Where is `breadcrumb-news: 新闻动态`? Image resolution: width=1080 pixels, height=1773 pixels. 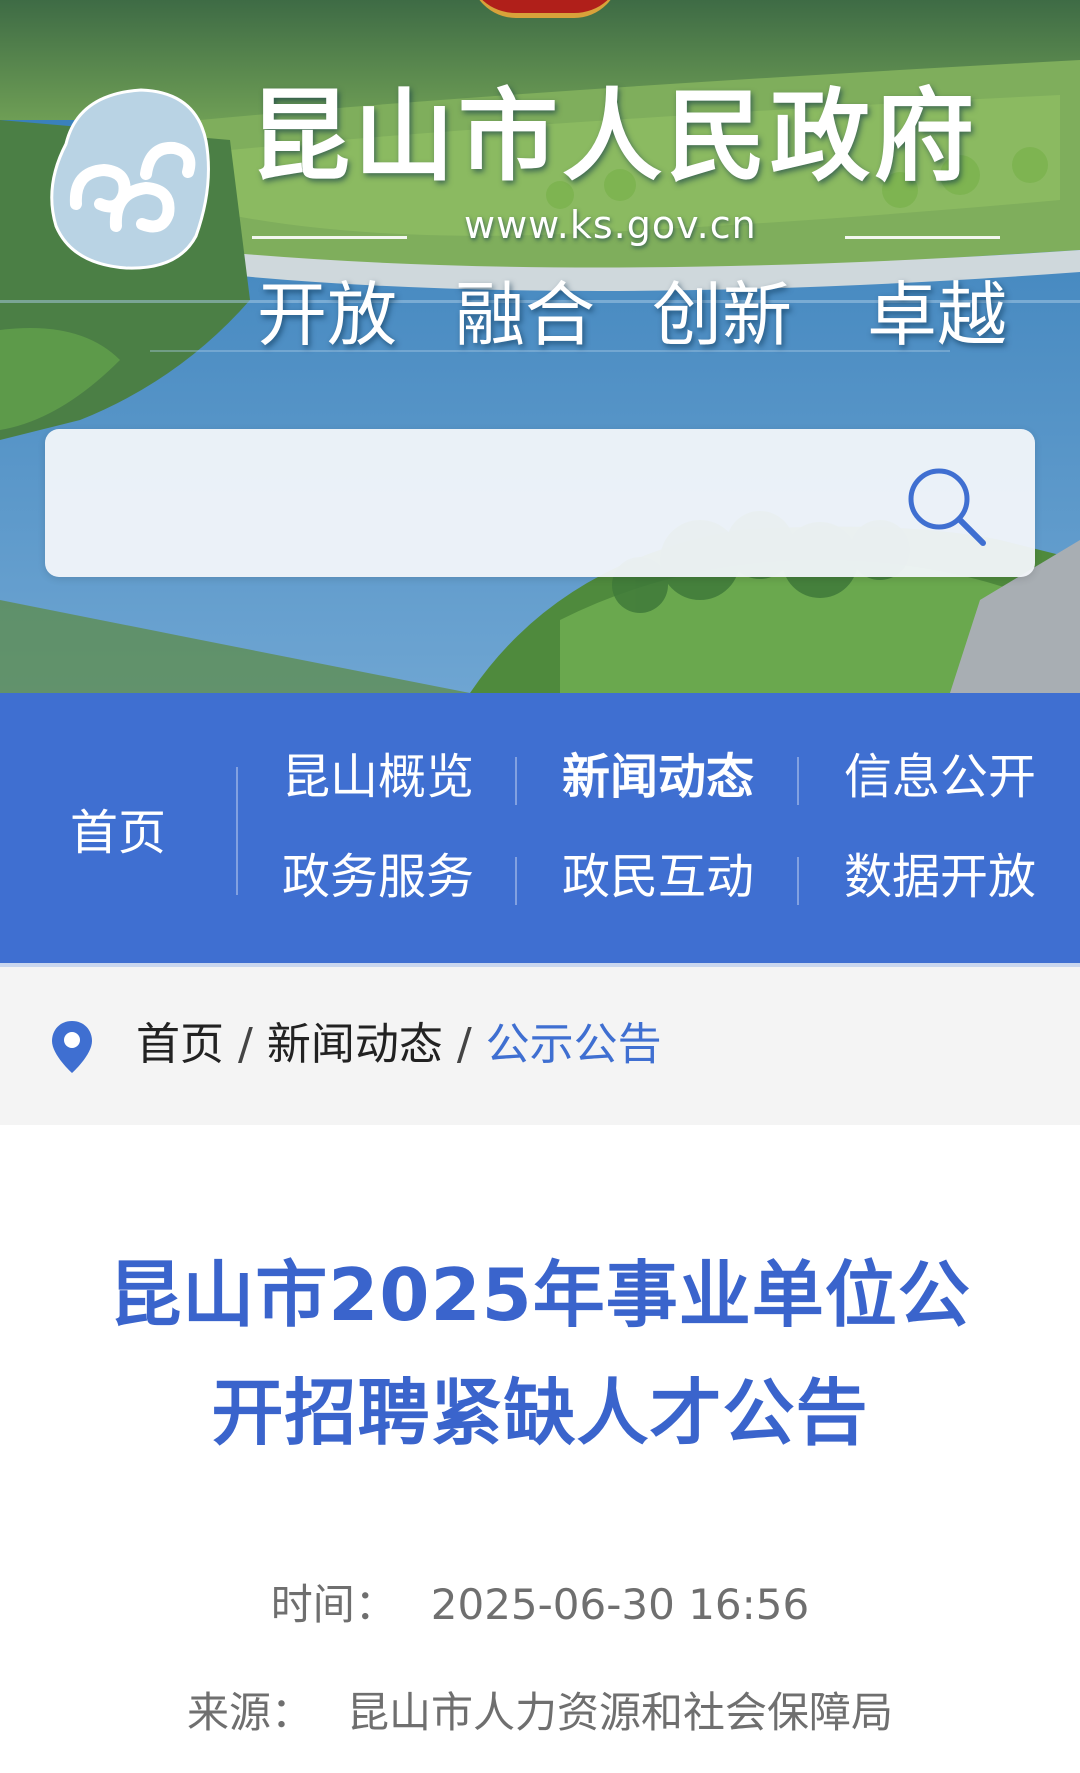
breadcrumb-news: 新闻动态 is located at coordinates (355, 1044).